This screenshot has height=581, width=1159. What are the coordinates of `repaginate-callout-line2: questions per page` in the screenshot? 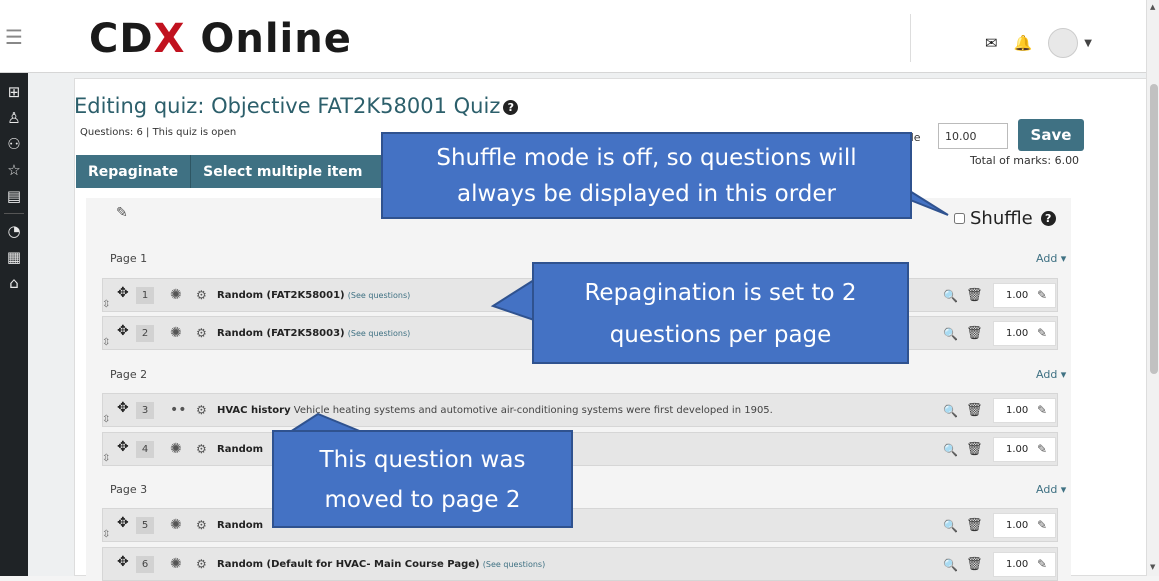 It's located at (720, 335).